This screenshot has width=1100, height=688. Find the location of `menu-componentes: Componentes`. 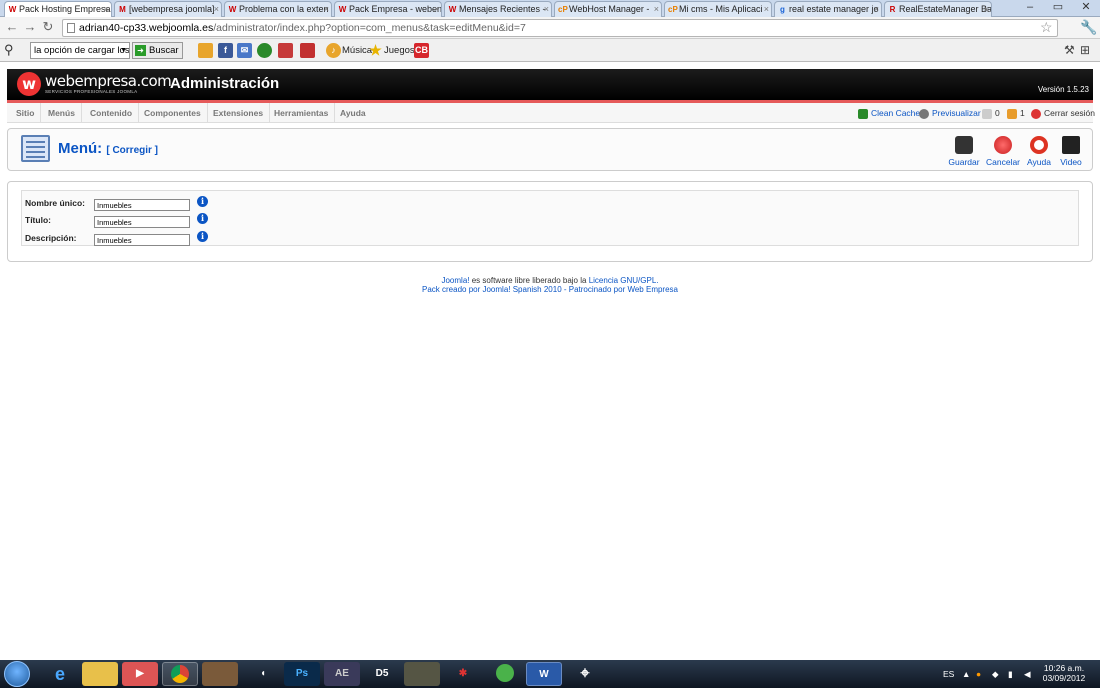

menu-componentes: Componentes is located at coordinates (173, 113).